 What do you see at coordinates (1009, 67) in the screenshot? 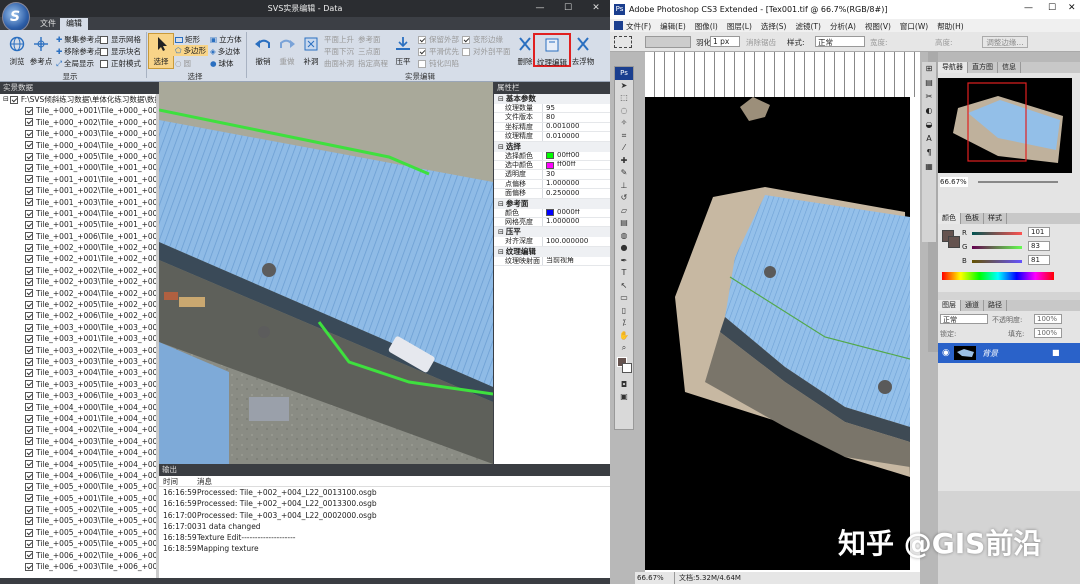
I see `tab-info: 信息` at bounding box center [1009, 67].